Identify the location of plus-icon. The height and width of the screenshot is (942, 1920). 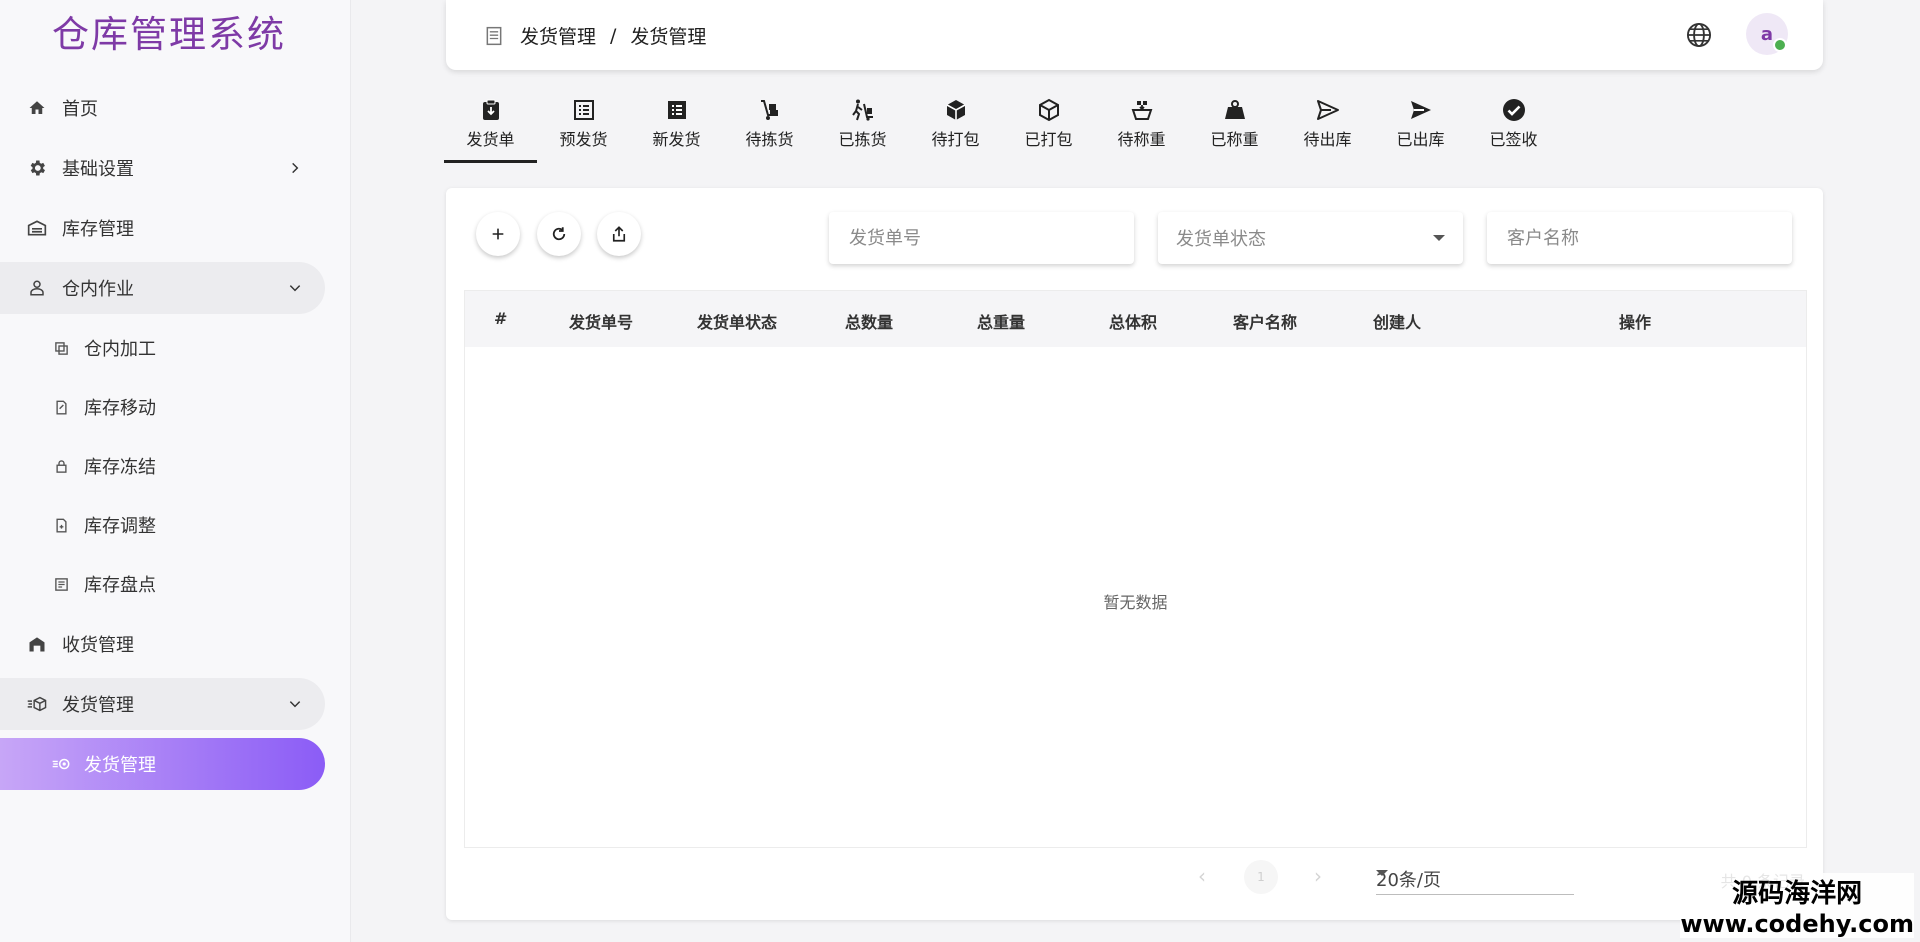
(498, 234).